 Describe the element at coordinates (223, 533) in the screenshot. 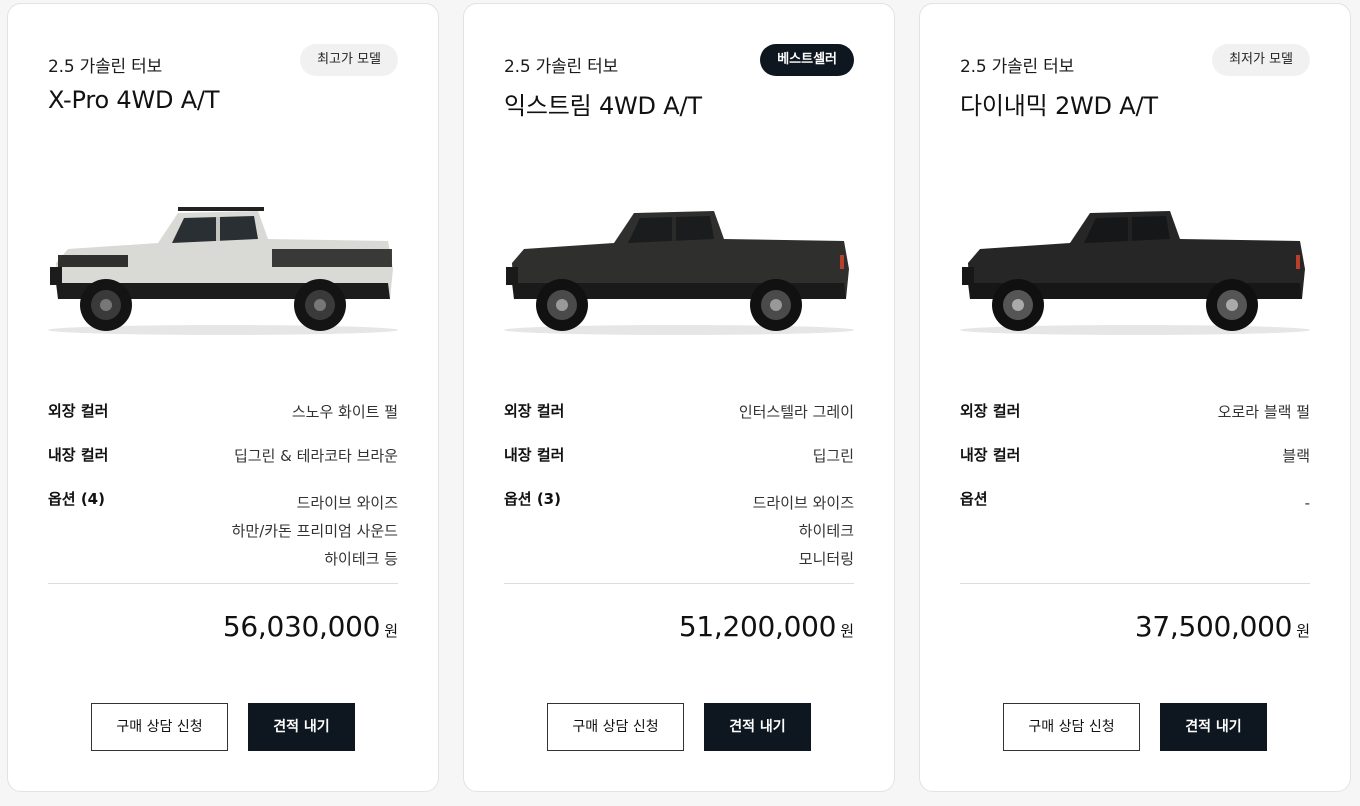

I see `options-row: 옵션 (4) 드라이브 와이즈 하만/카돈 프리미엄 사운드 하이테크 등` at that location.